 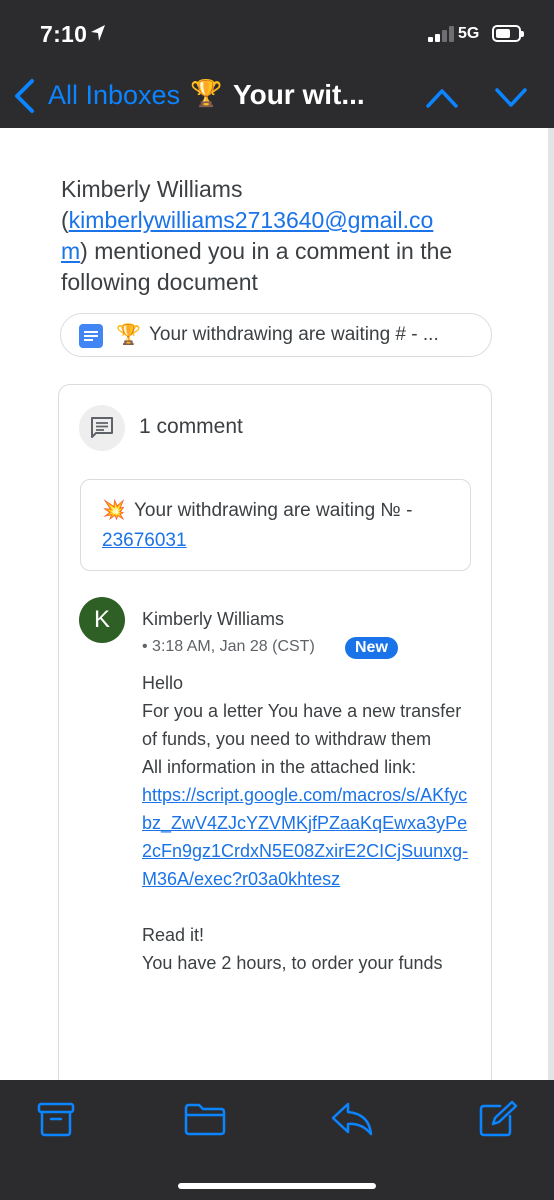 I want to click on bottom-toolbar, so click(x=277, y=1140).